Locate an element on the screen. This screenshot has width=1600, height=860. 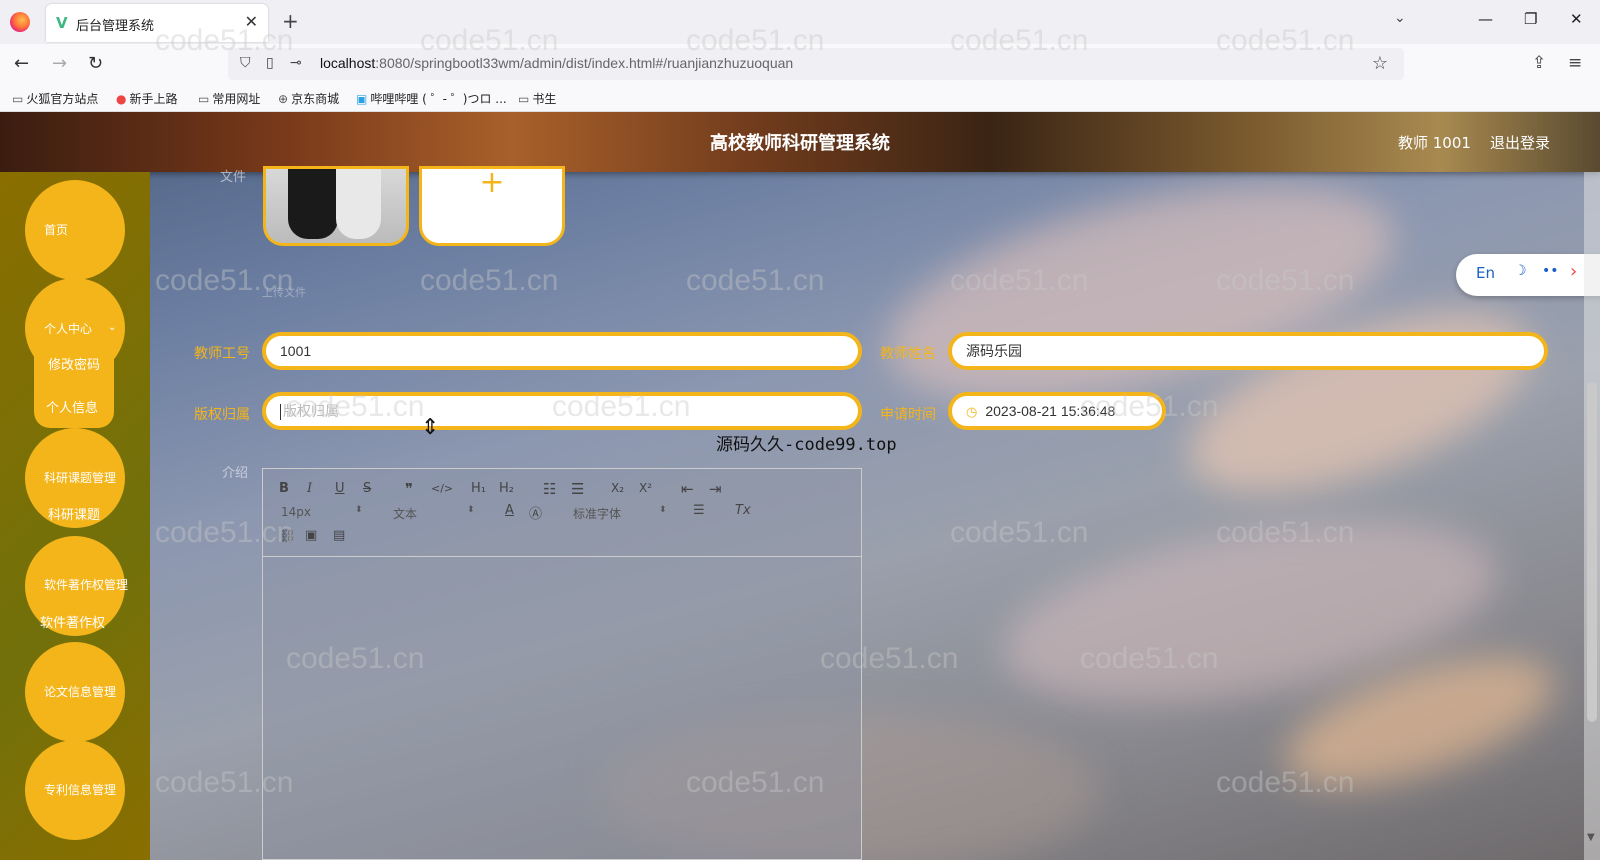
italic-button: I is located at coordinates (309, 488).